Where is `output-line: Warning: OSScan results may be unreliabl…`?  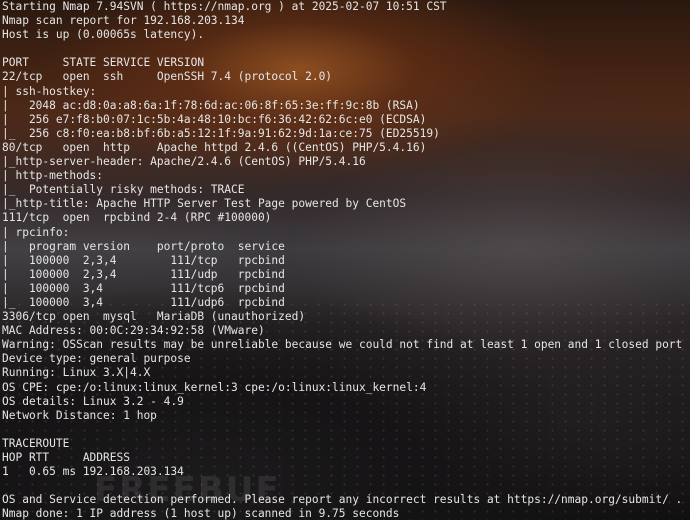
output-line: Warning: OSScan results may be unreliabl… is located at coordinates (342, 345).